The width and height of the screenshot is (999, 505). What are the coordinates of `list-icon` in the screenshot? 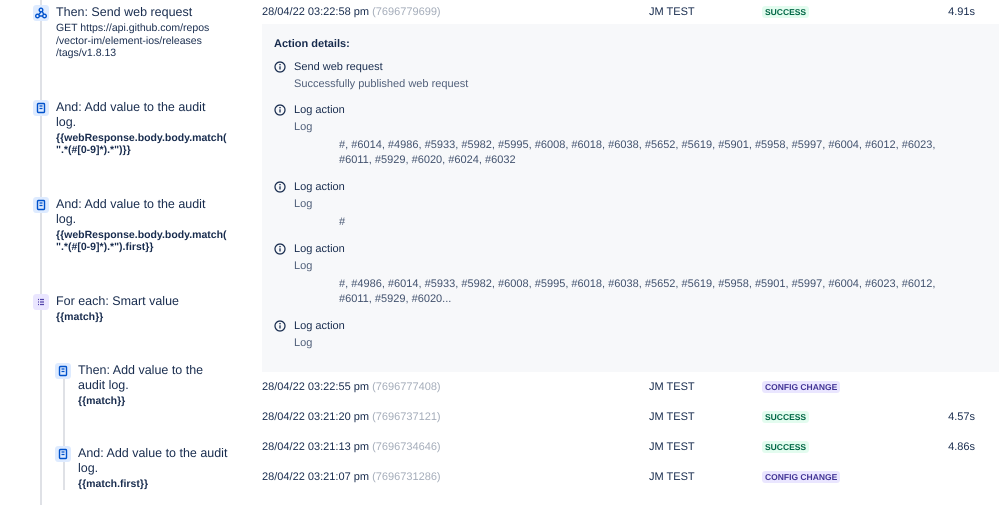 It's located at (41, 302).